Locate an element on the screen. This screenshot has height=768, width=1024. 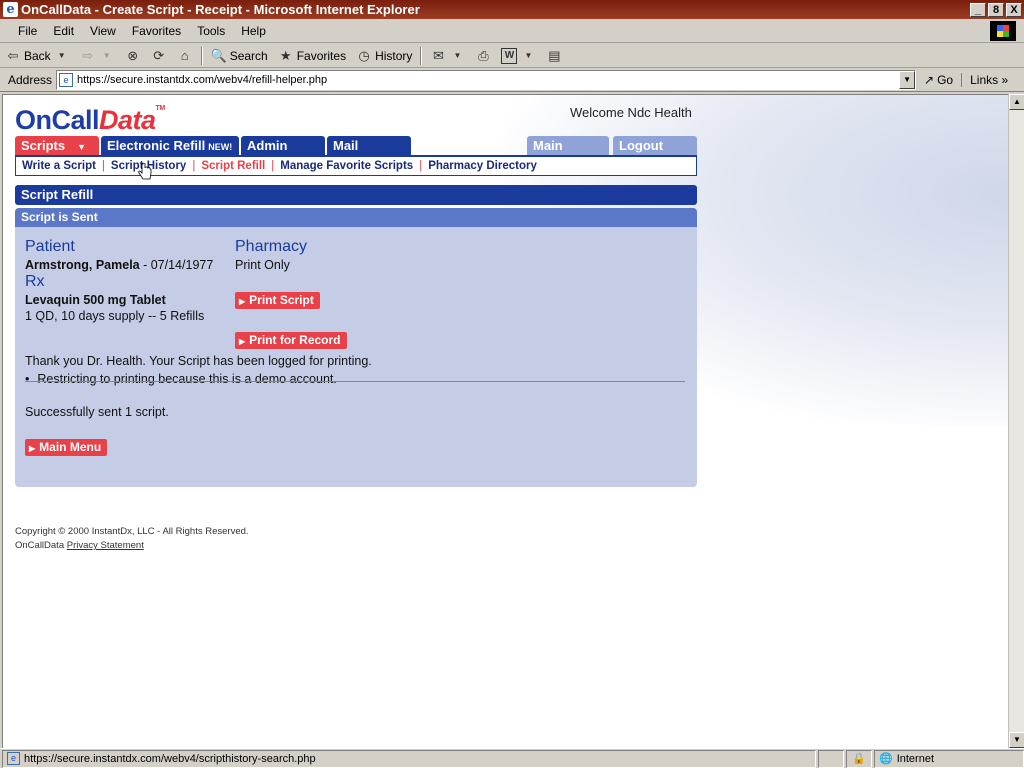
patient-name: Armstrong, Pamela is located at coordinates (82, 265).